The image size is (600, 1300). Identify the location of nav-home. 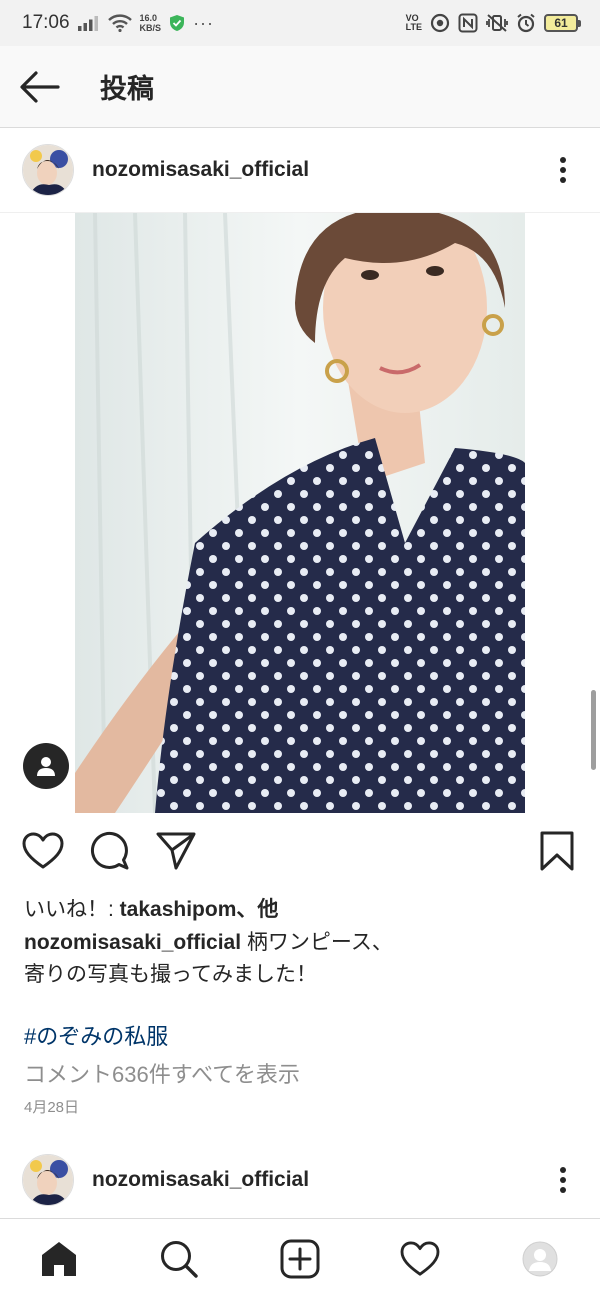
(59, 1259).